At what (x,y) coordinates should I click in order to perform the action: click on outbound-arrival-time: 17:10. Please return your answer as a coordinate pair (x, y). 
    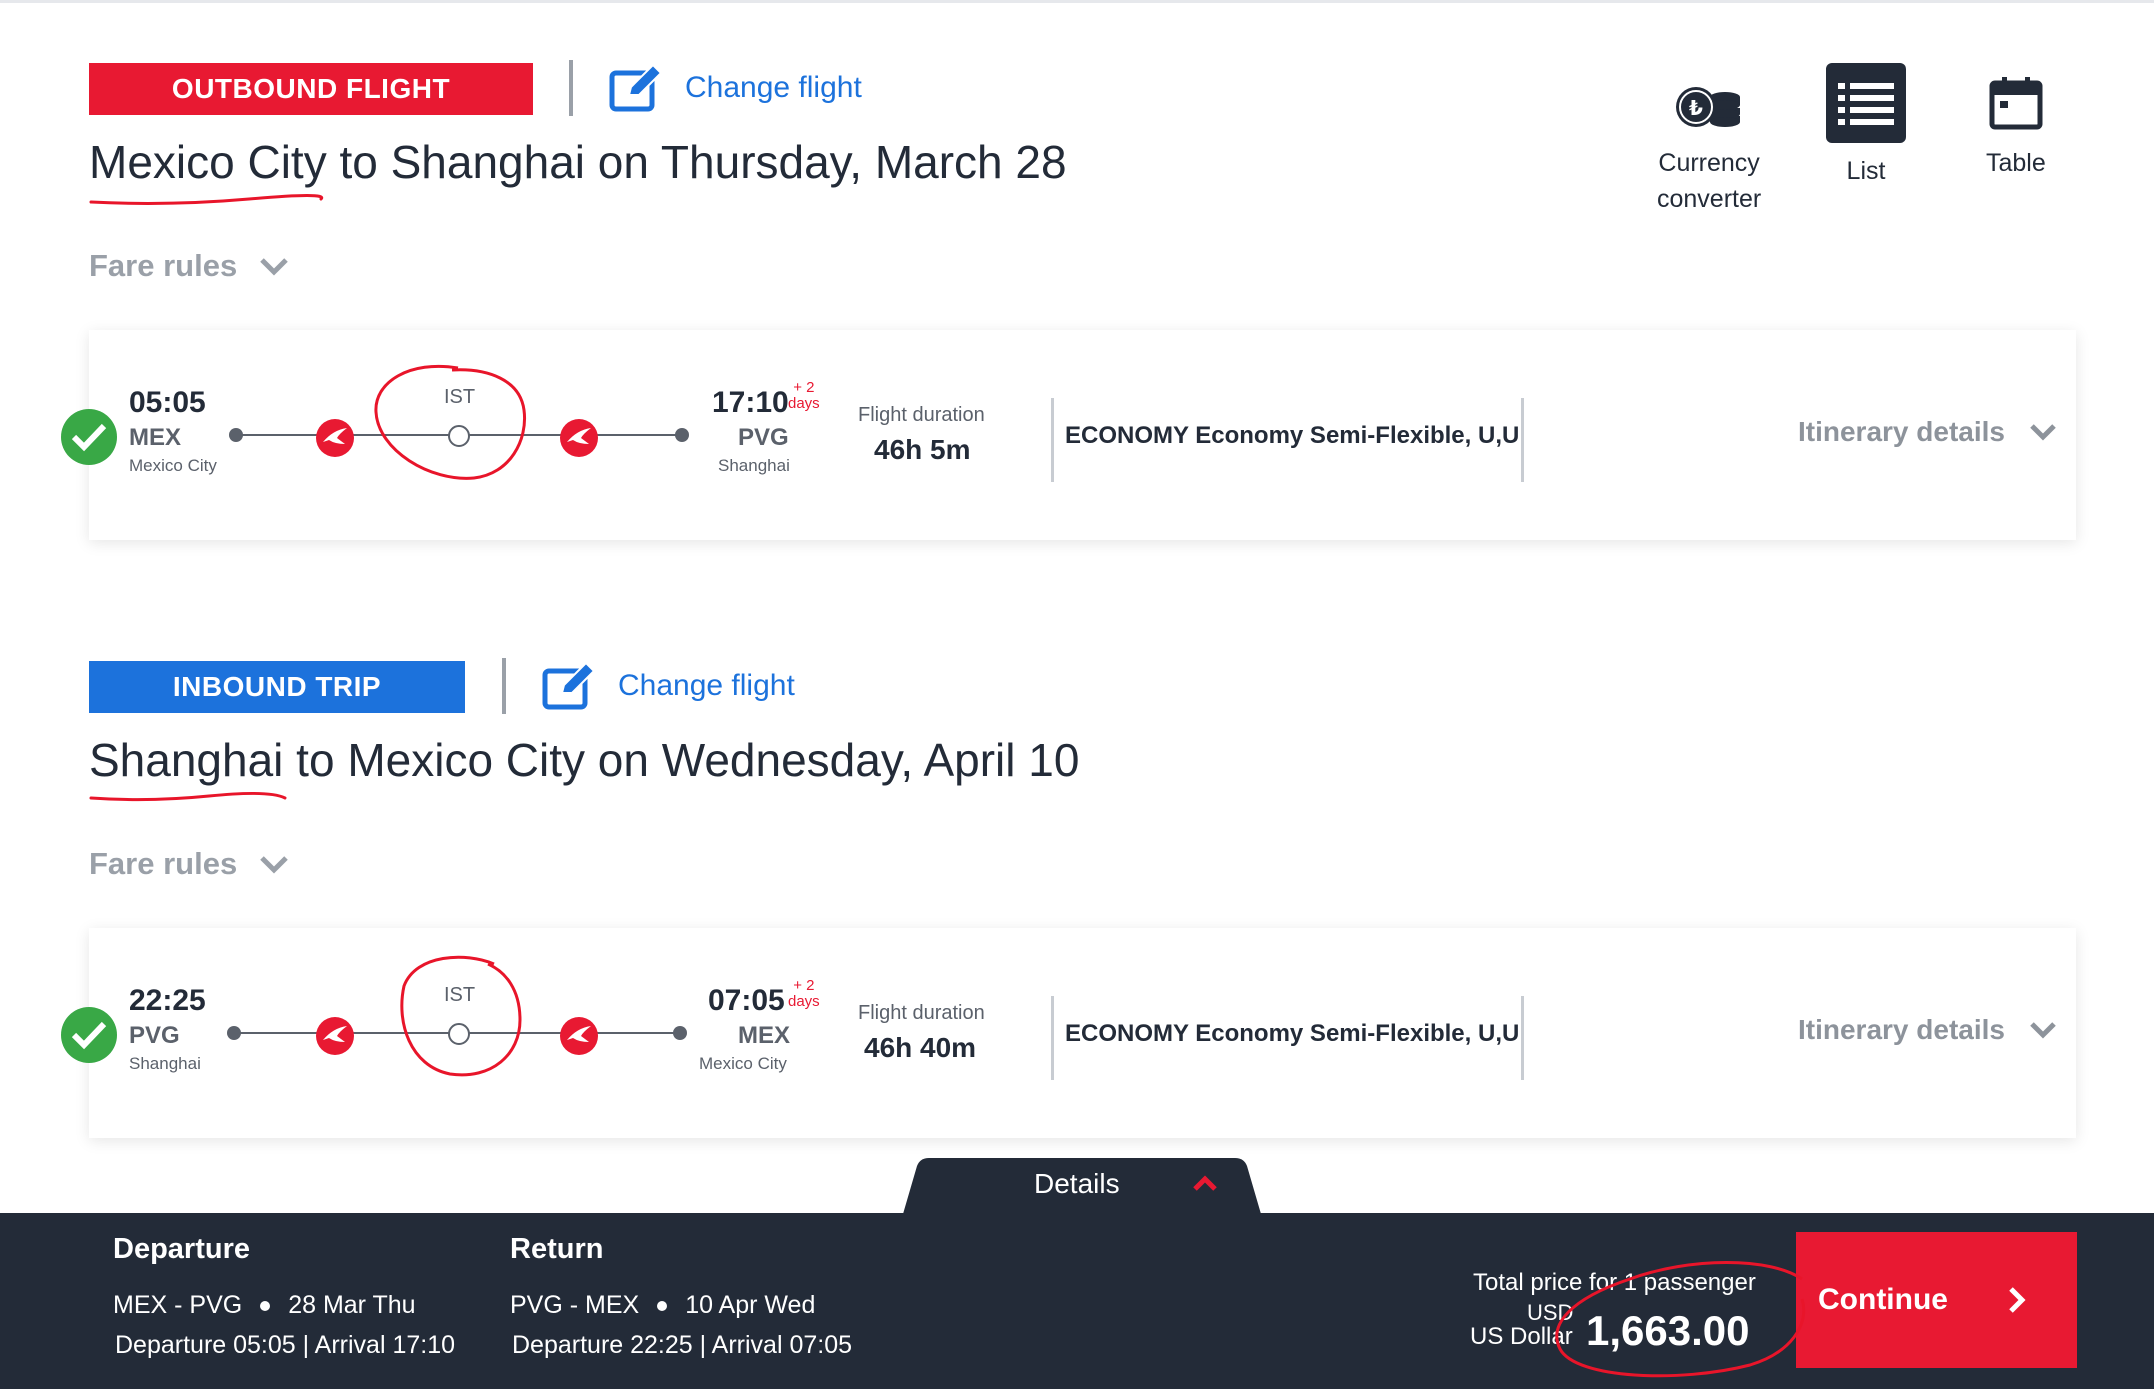
    Looking at the image, I should click on (750, 402).